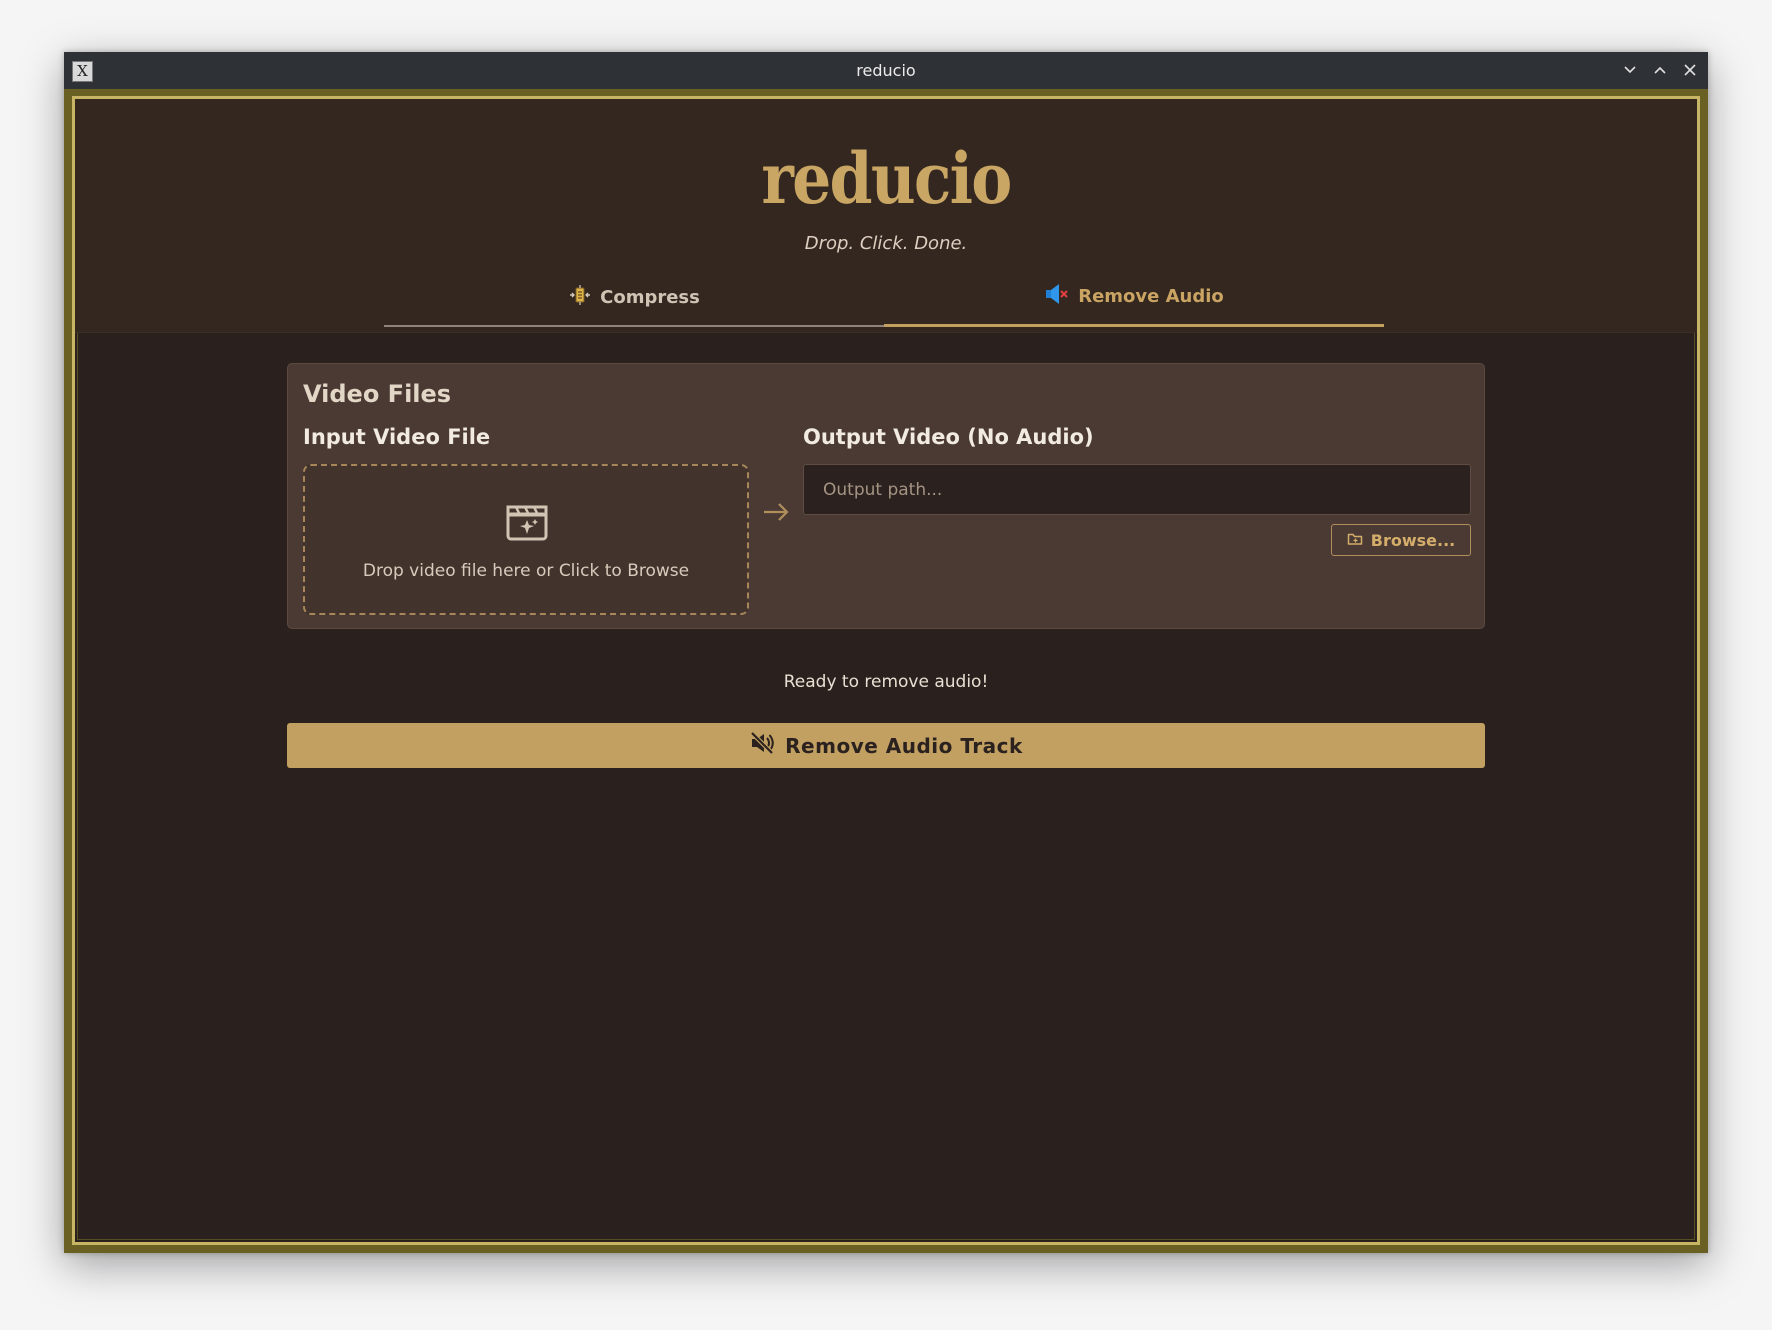 The width and height of the screenshot is (1772, 1330). What do you see at coordinates (886, 682) in the screenshot?
I see `status-message: Ready to remove audio!` at bounding box center [886, 682].